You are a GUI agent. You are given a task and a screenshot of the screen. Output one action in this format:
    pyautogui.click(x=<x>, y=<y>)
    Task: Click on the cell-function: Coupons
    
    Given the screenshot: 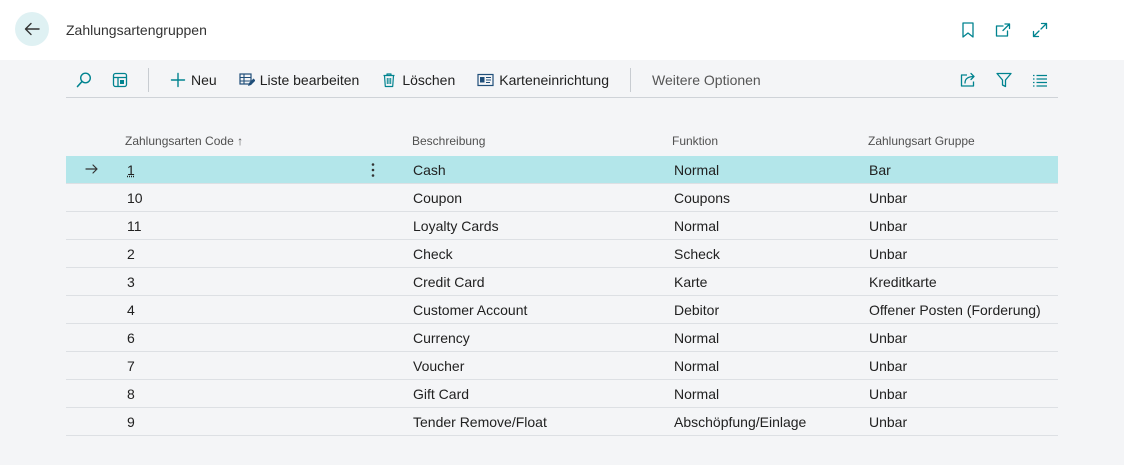 What is the action you would take?
    pyautogui.click(x=702, y=198)
    